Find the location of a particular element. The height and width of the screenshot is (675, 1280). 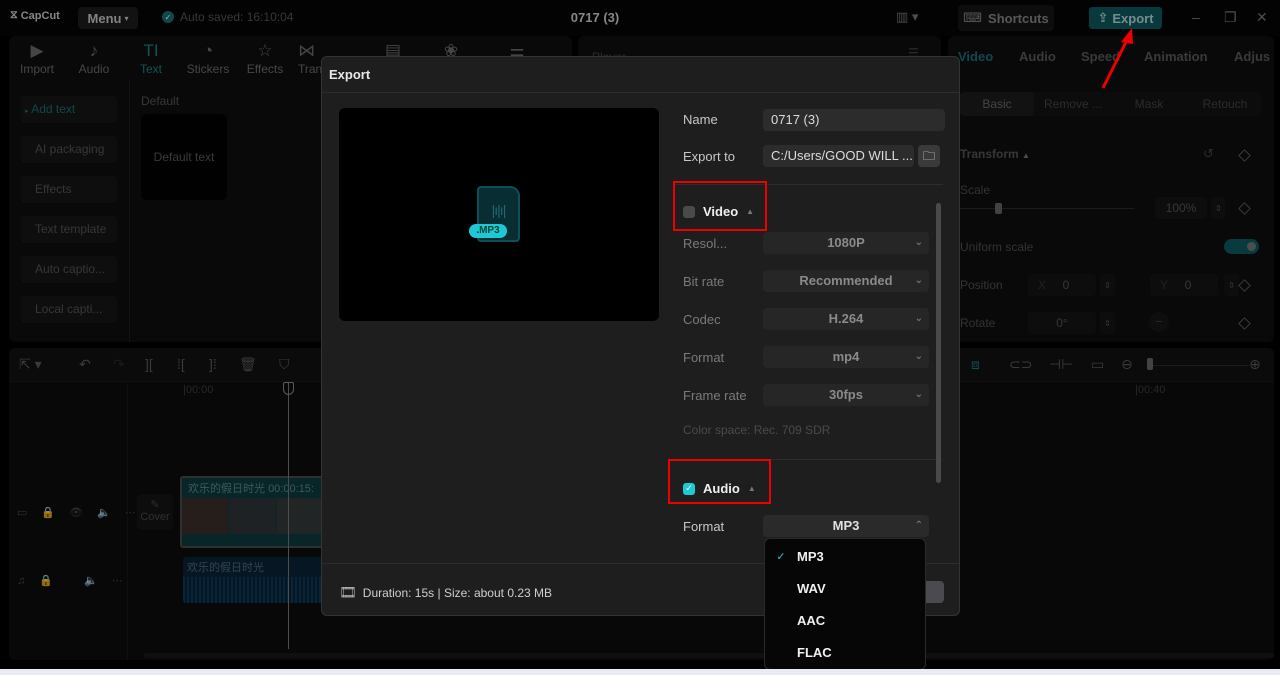

dropdown-option-mp3: ✓ MP3 is located at coordinates (845, 556).